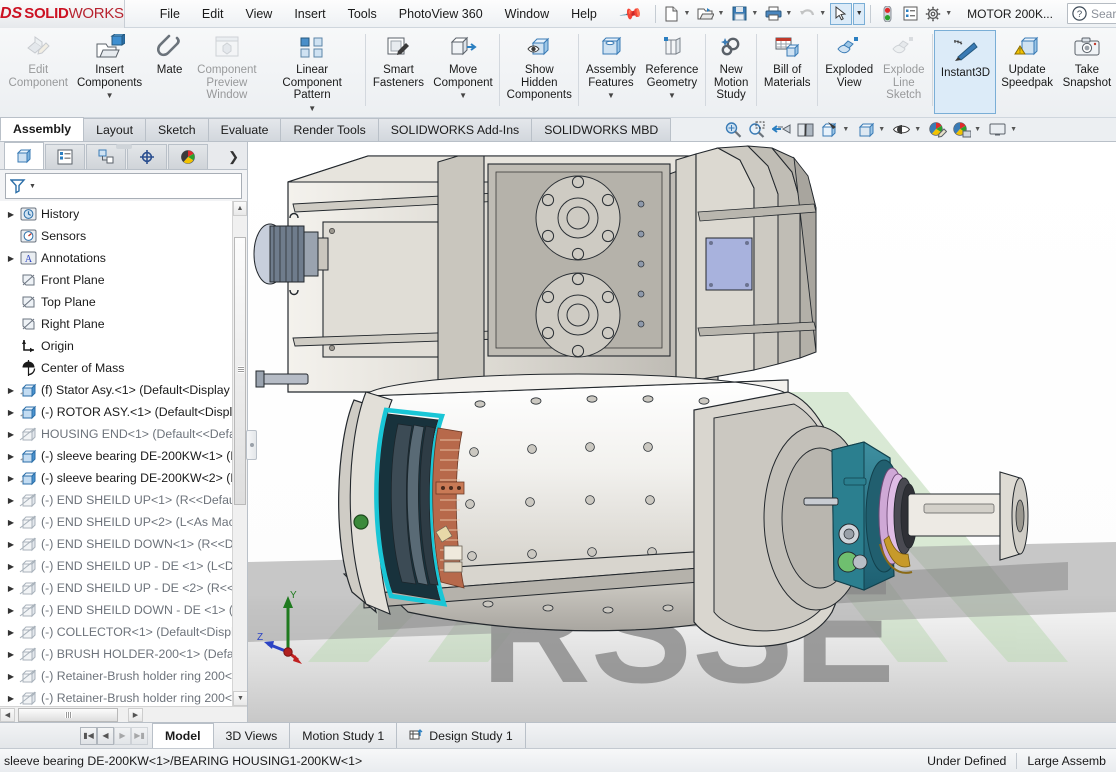 Image resolution: width=1116 pixels, height=772 pixels. What do you see at coordinates (110, 72) in the screenshot?
I see `insert-components-button: Insert Components ▼` at bounding box center [110, 72].